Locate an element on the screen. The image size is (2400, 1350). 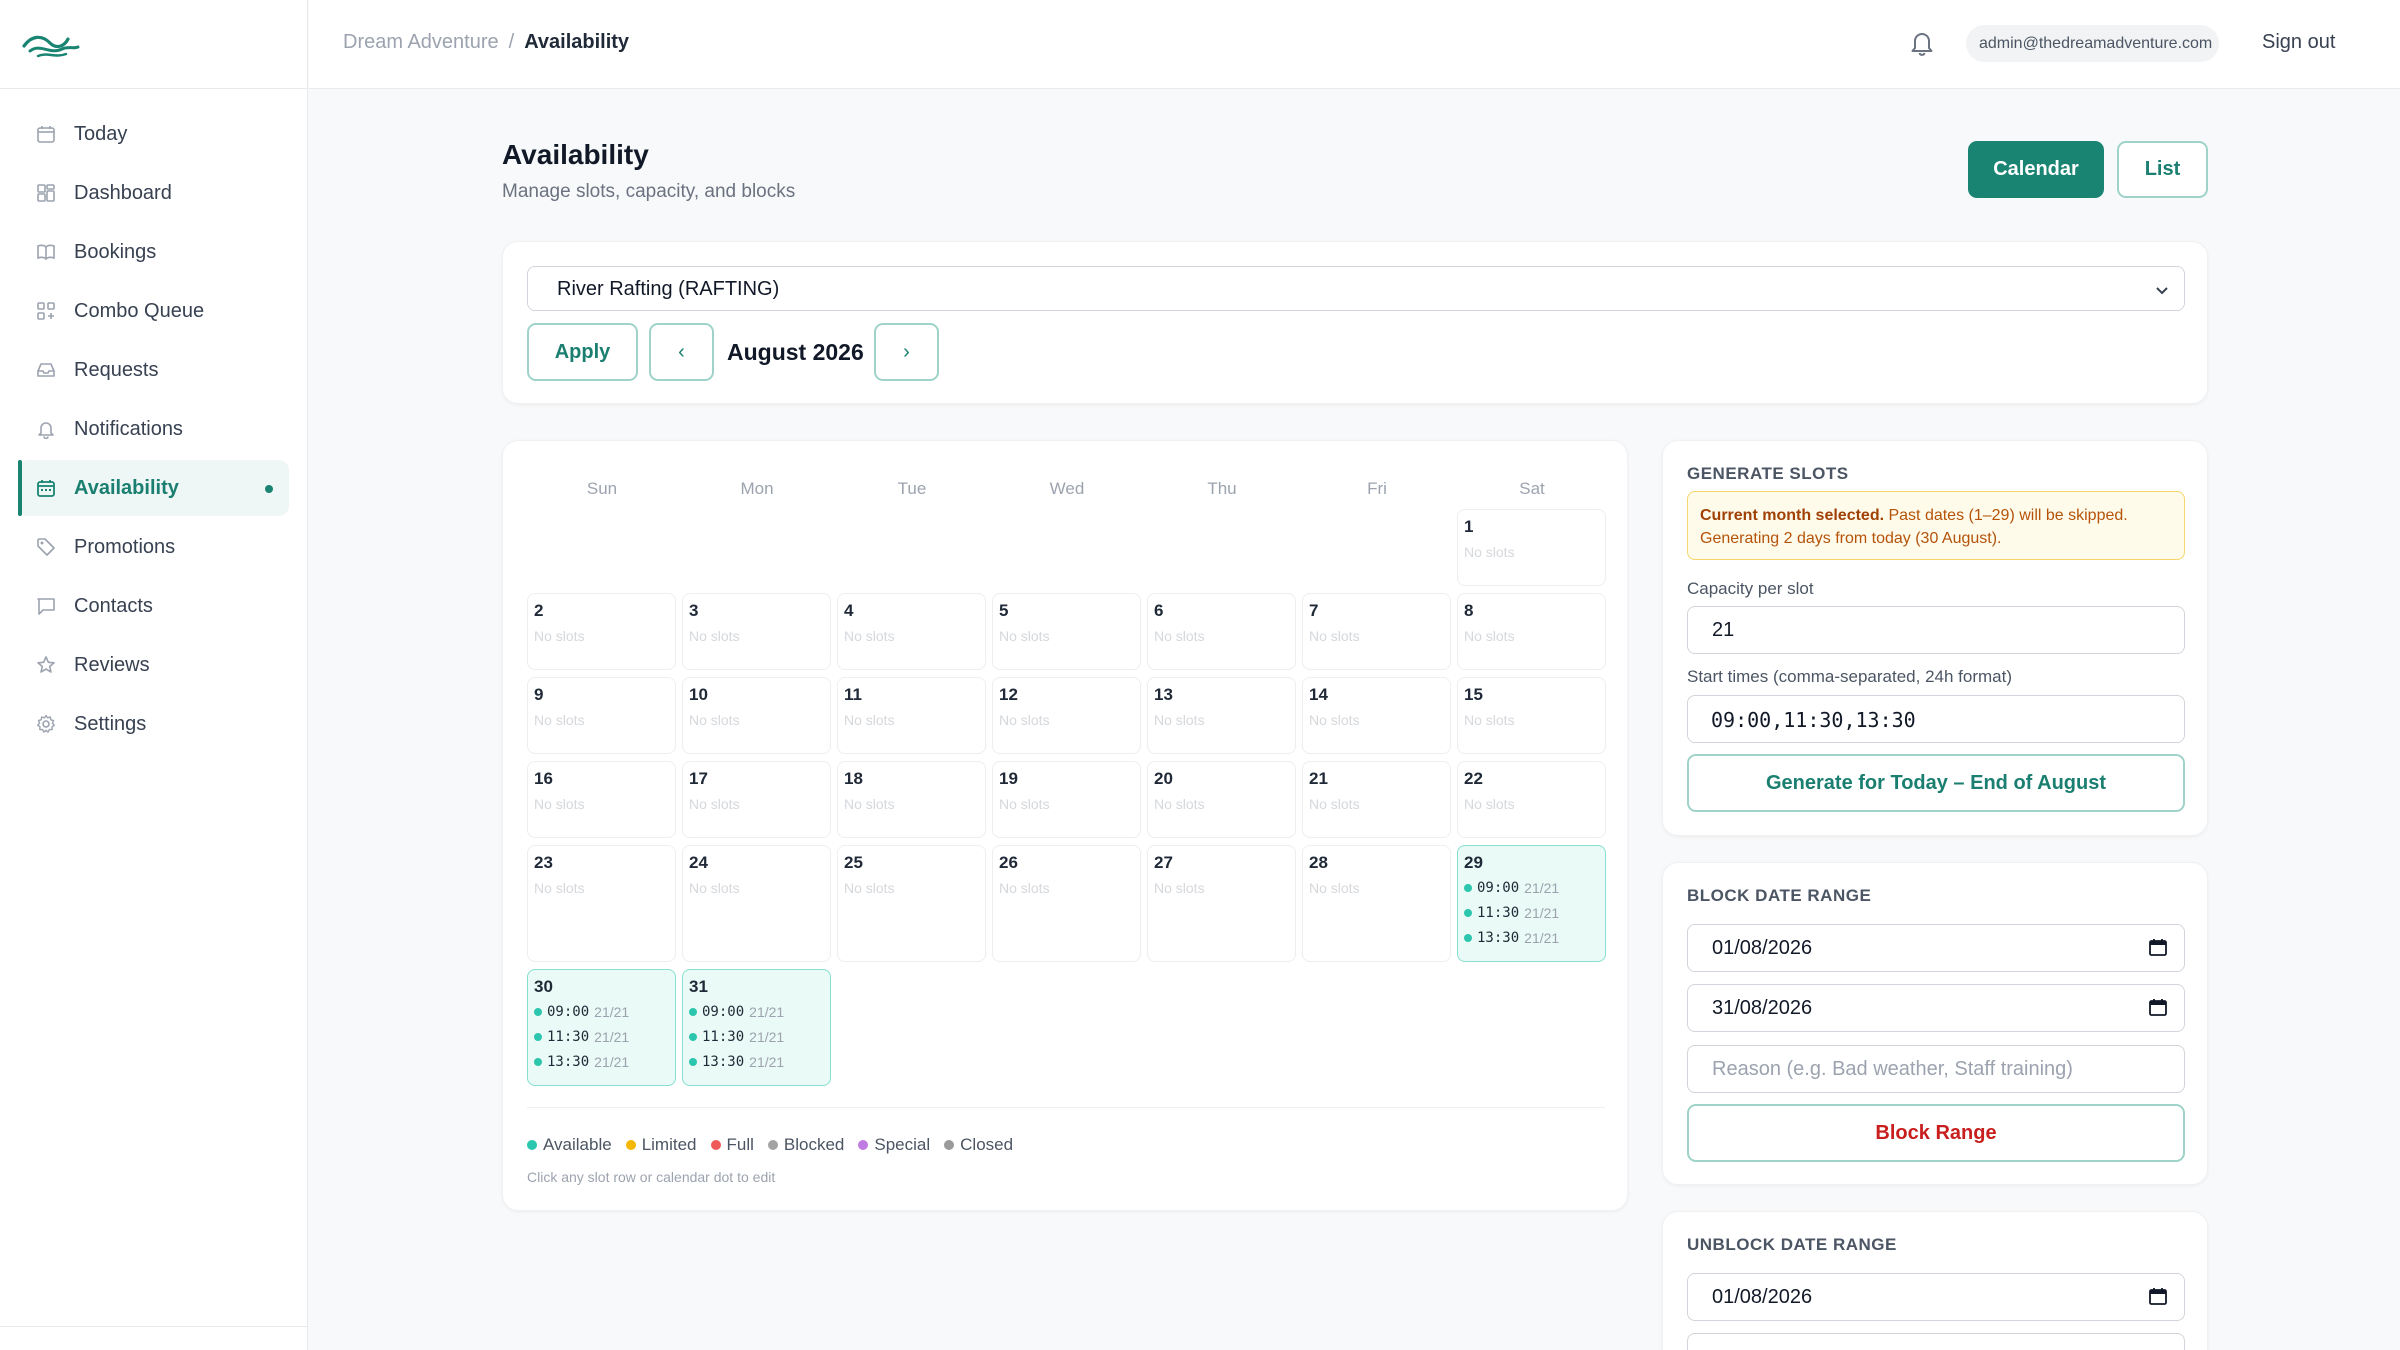
slot-capacity: 21/21 is located at coordinates (1542, 912).